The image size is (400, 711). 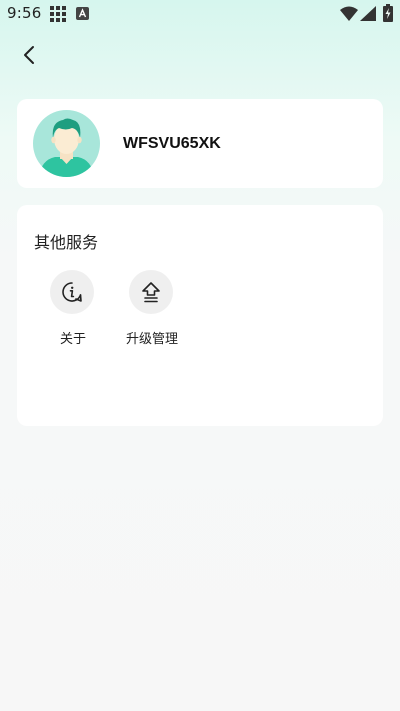 I want to click on about-icon-circle, so click(x=72, y=292).